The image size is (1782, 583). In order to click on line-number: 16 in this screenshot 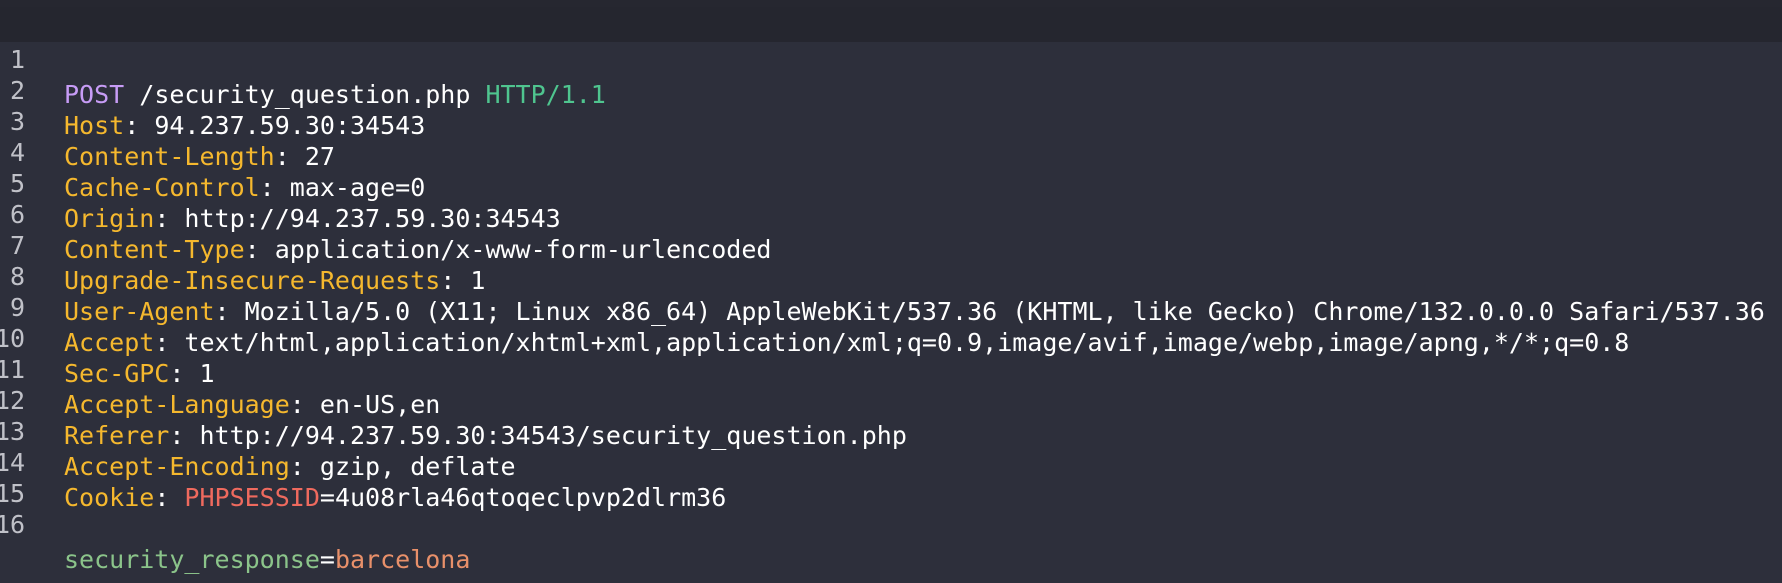, I will do `click(13, 524)`.